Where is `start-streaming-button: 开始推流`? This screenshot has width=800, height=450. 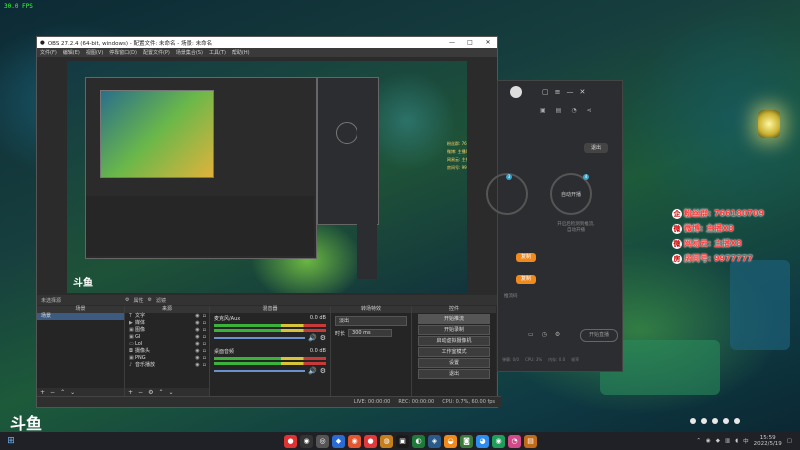
start-streaming-button: 开始推流 is located at coordinates (454, 319).